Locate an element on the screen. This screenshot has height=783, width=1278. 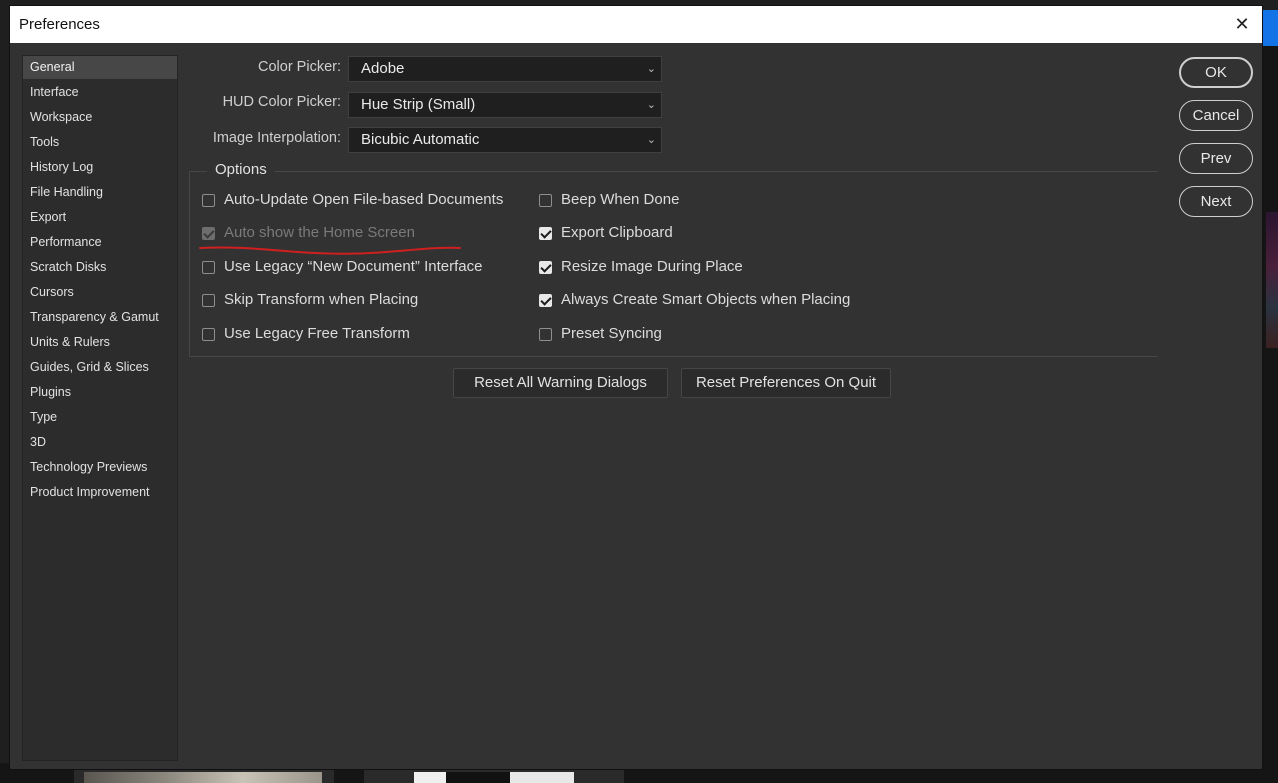
sidebar-item: Workspace is located at coordinates (100, 117).